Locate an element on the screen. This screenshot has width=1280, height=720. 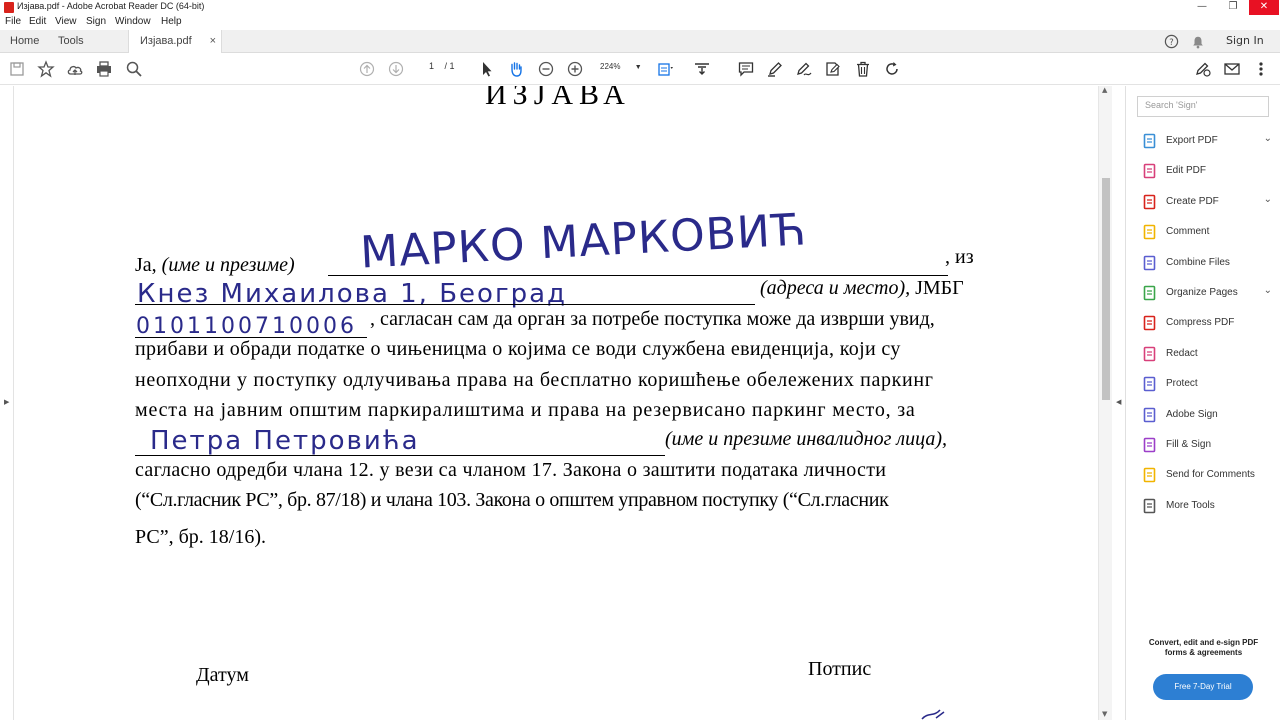
handwritten-name: МАРКО МАРКОВИЋ is located at coordinates (583, 241).